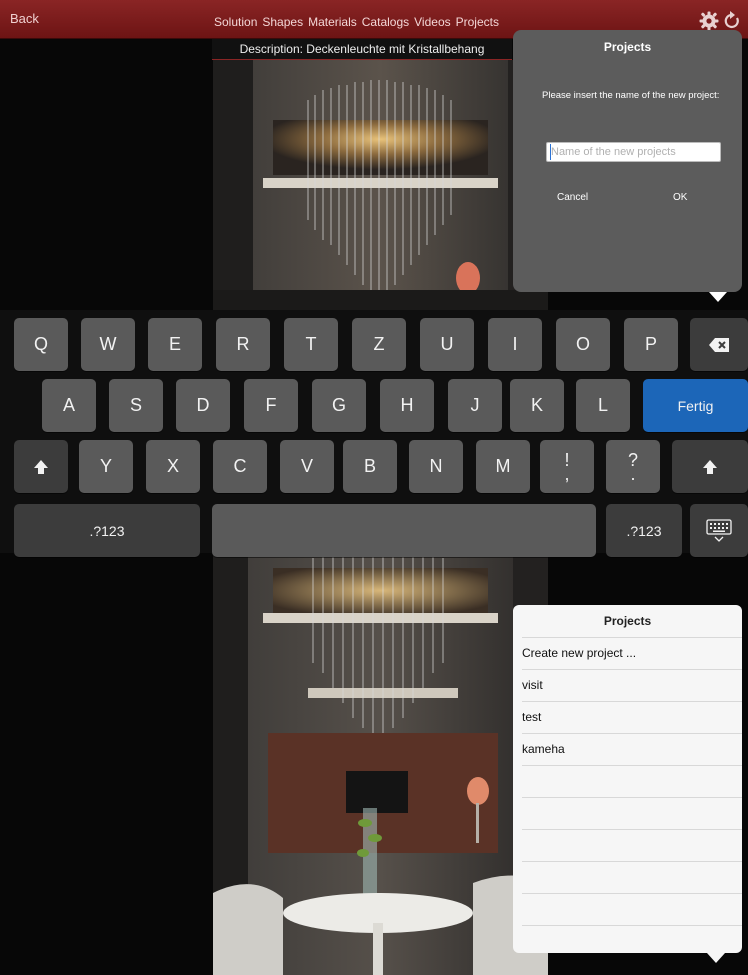  I want to click on key-d: D, so click(203, 405).